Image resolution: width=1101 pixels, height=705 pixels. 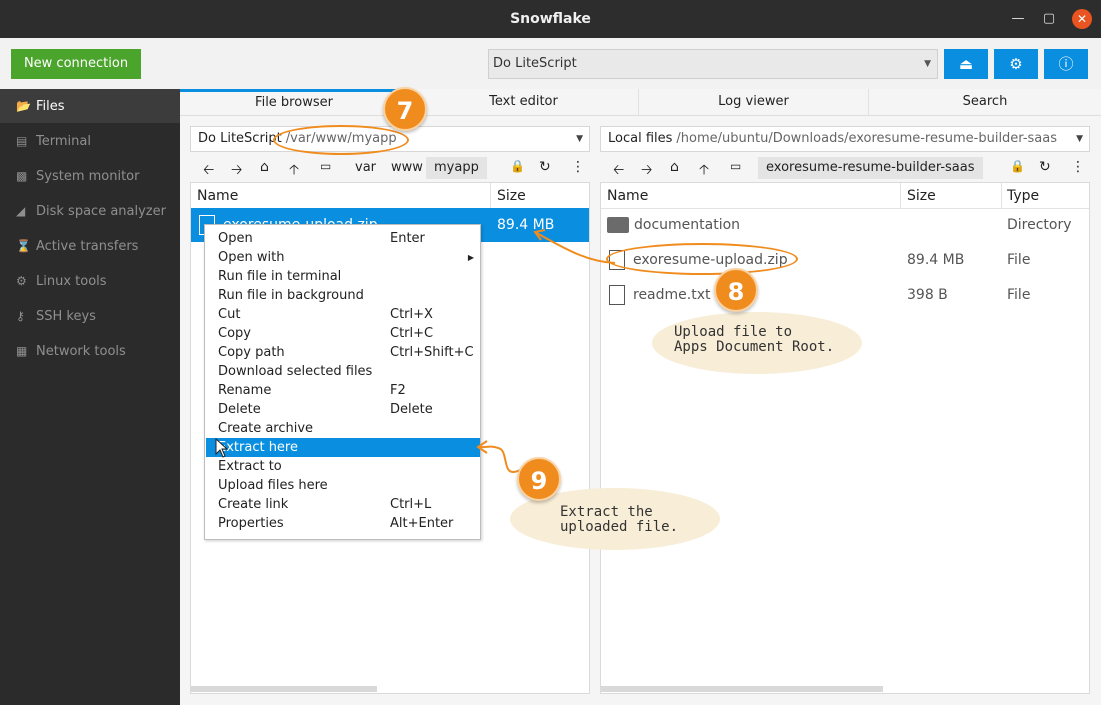 What do you see at coordinates (343, 371) in the screenshot?
I see `menu-item-download-selected: Download selected files` at bounding box center [343, 371].